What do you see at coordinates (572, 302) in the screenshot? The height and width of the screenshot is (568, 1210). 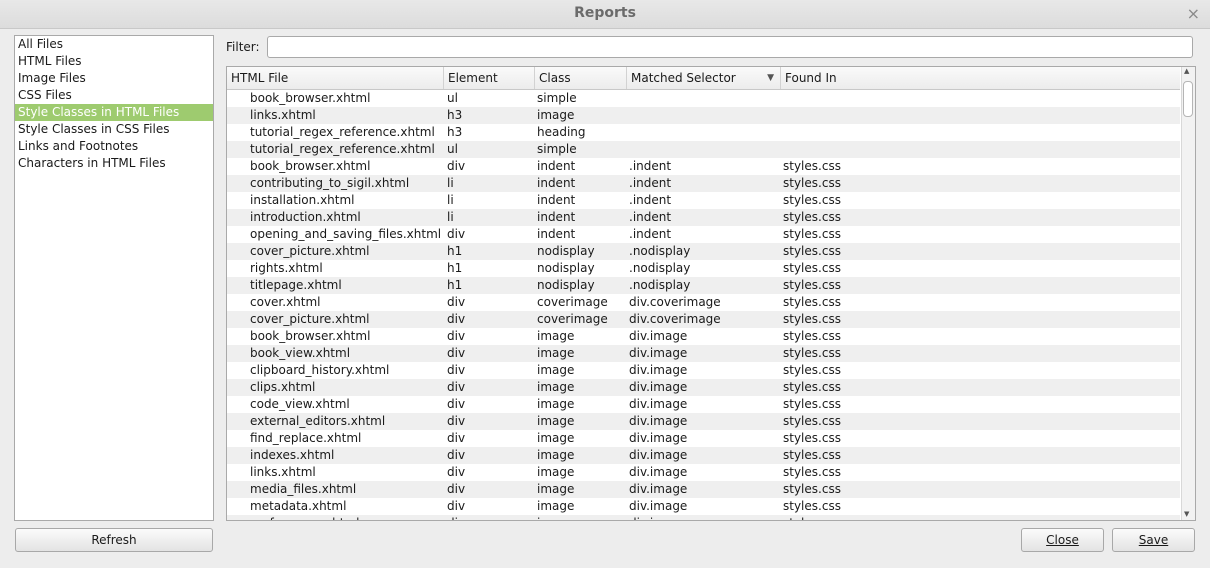 I see `cell-class: coverimage` at bounding box center [572, 302].